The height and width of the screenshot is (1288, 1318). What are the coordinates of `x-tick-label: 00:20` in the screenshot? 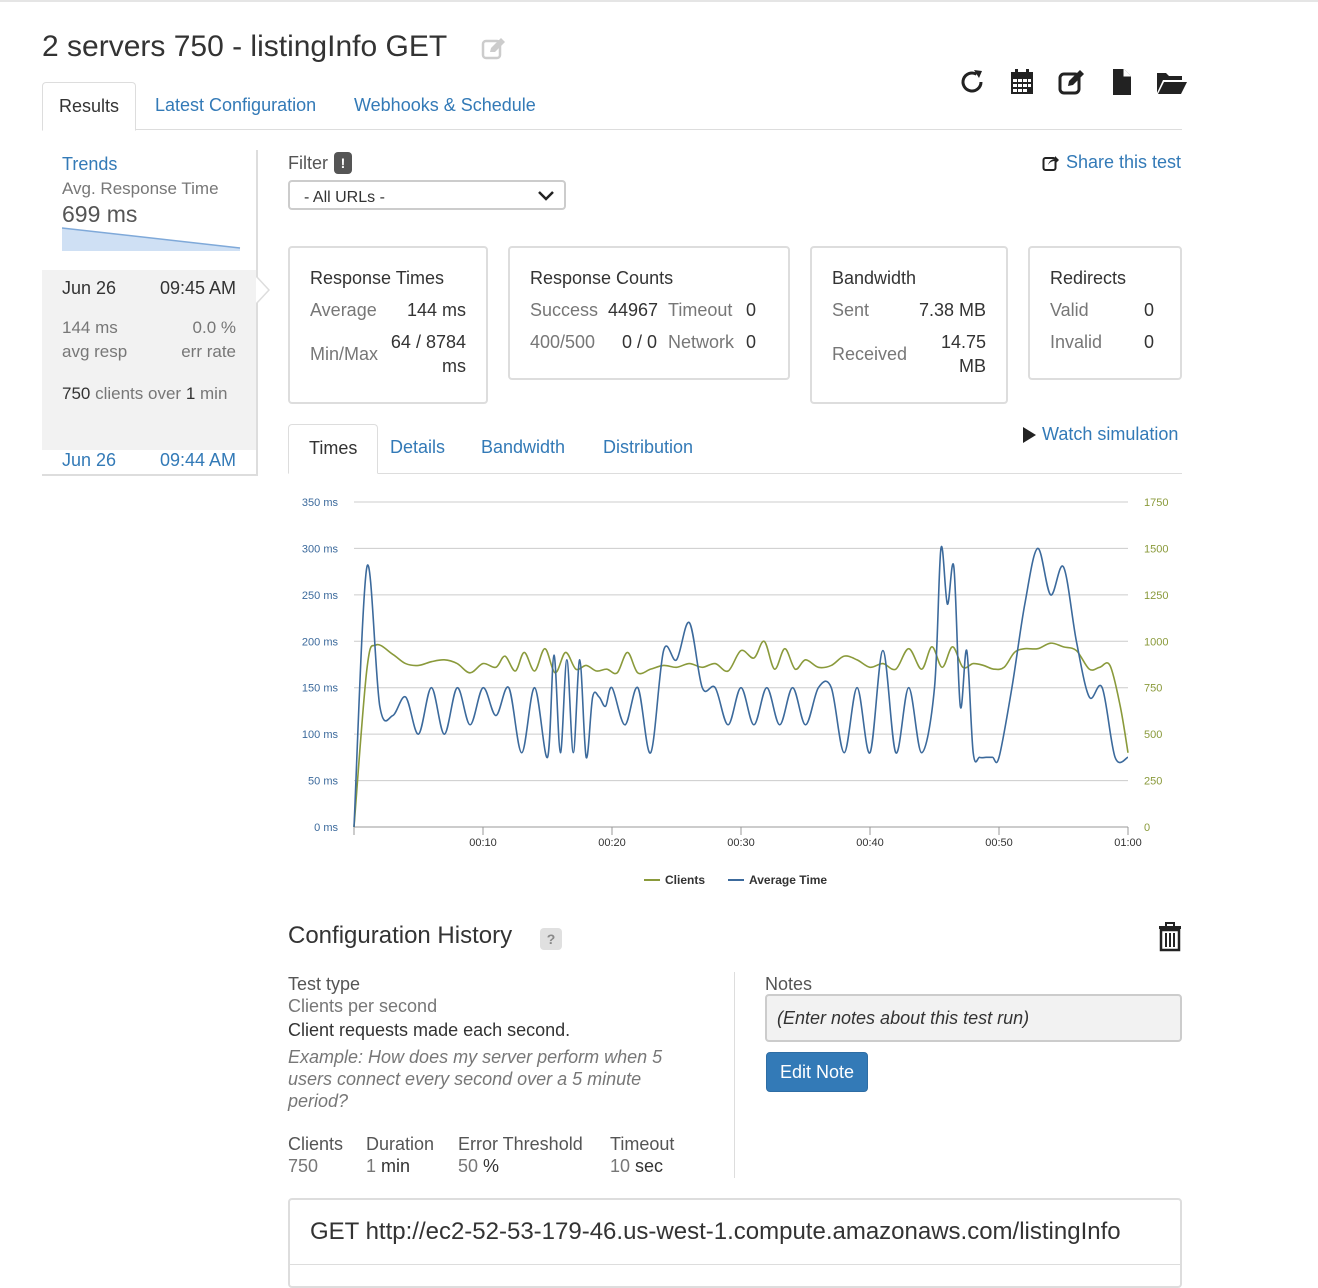 It's located at (612, 843).